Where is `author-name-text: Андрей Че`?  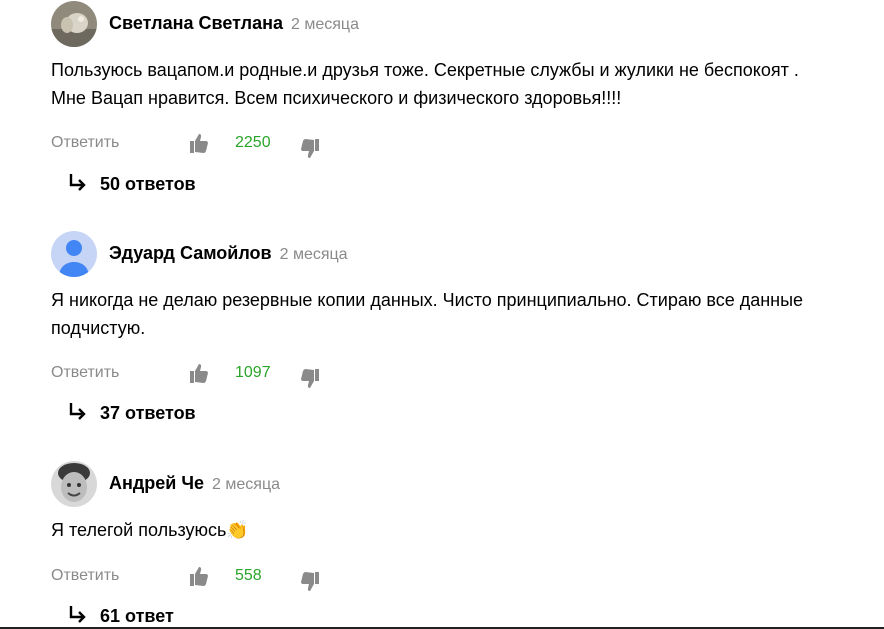
author-name-text: Андрей Че is located at coordinates (156, 483).